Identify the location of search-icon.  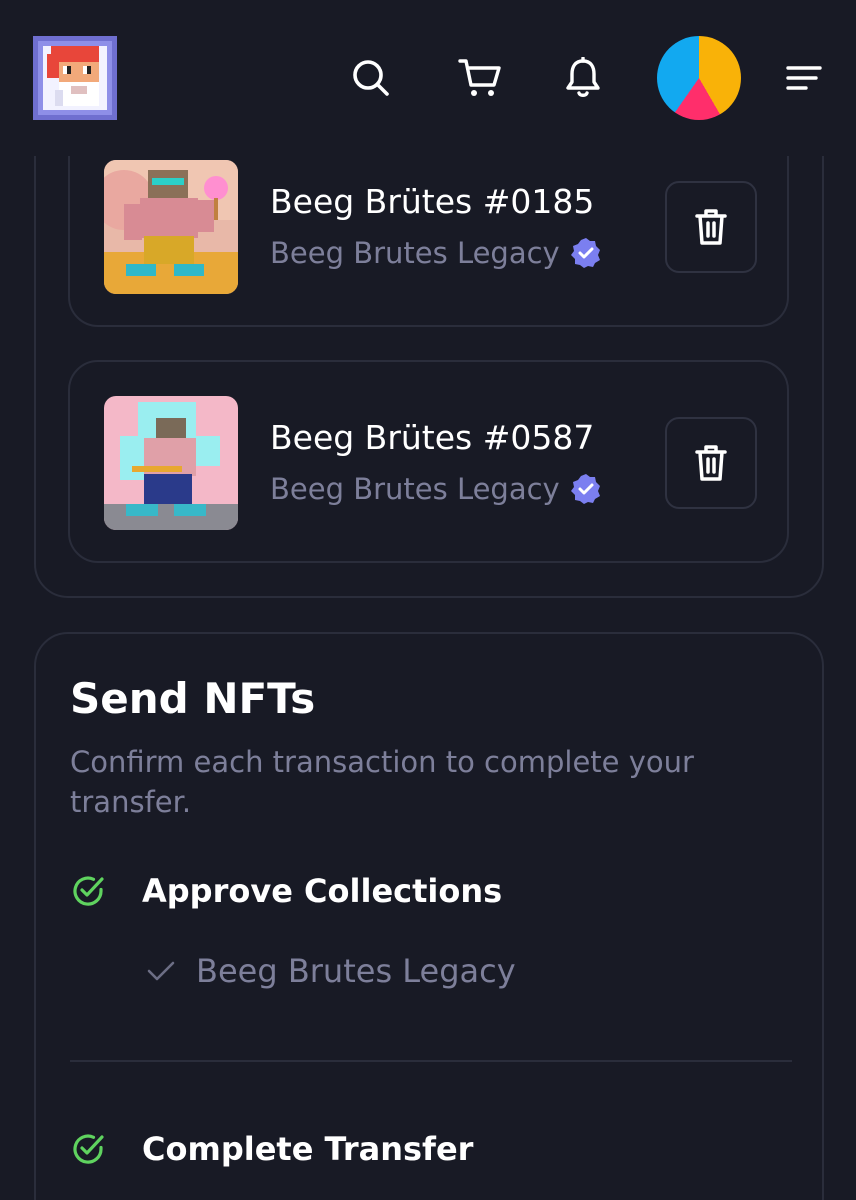
(371, 78).